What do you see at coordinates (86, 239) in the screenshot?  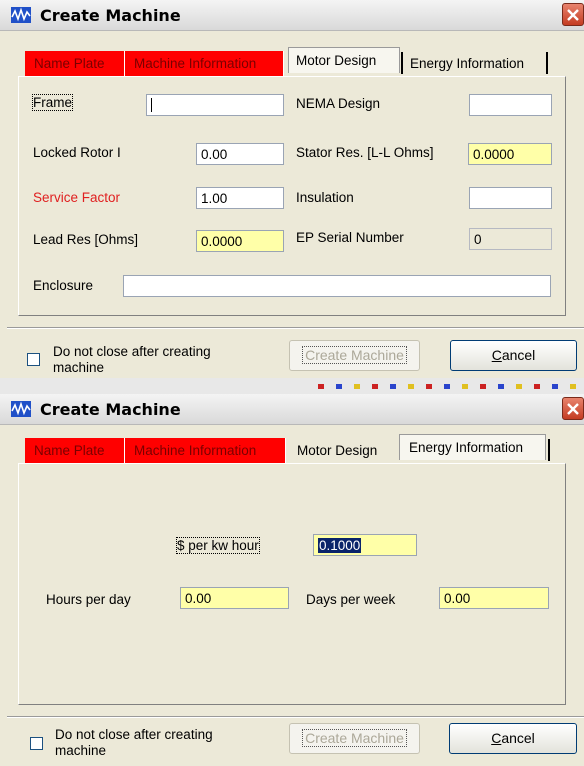 I see `lead-res-label: Lead Res [Ohms]` at bounding box center [86, 239].